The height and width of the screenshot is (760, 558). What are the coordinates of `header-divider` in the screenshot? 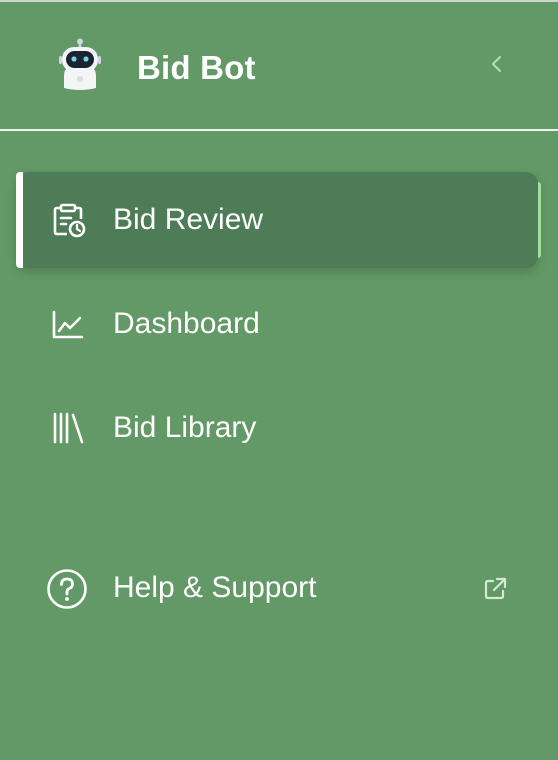 It's located at (279, 130).